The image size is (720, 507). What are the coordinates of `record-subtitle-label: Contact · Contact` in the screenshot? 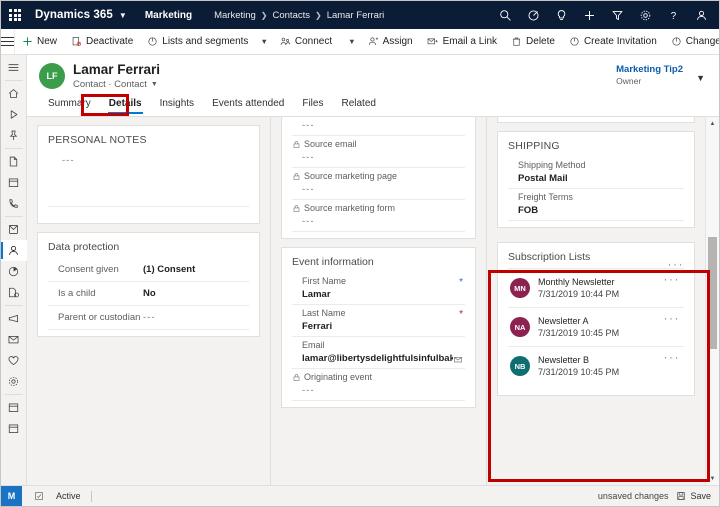 It's located at (110, 84).